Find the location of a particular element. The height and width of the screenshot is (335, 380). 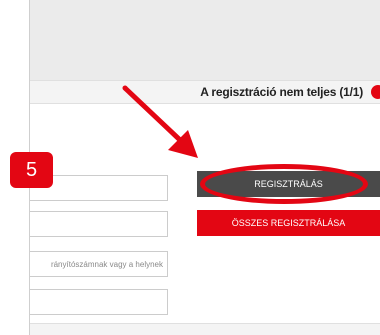

bottom-divider is located at coordinates (205, 329).